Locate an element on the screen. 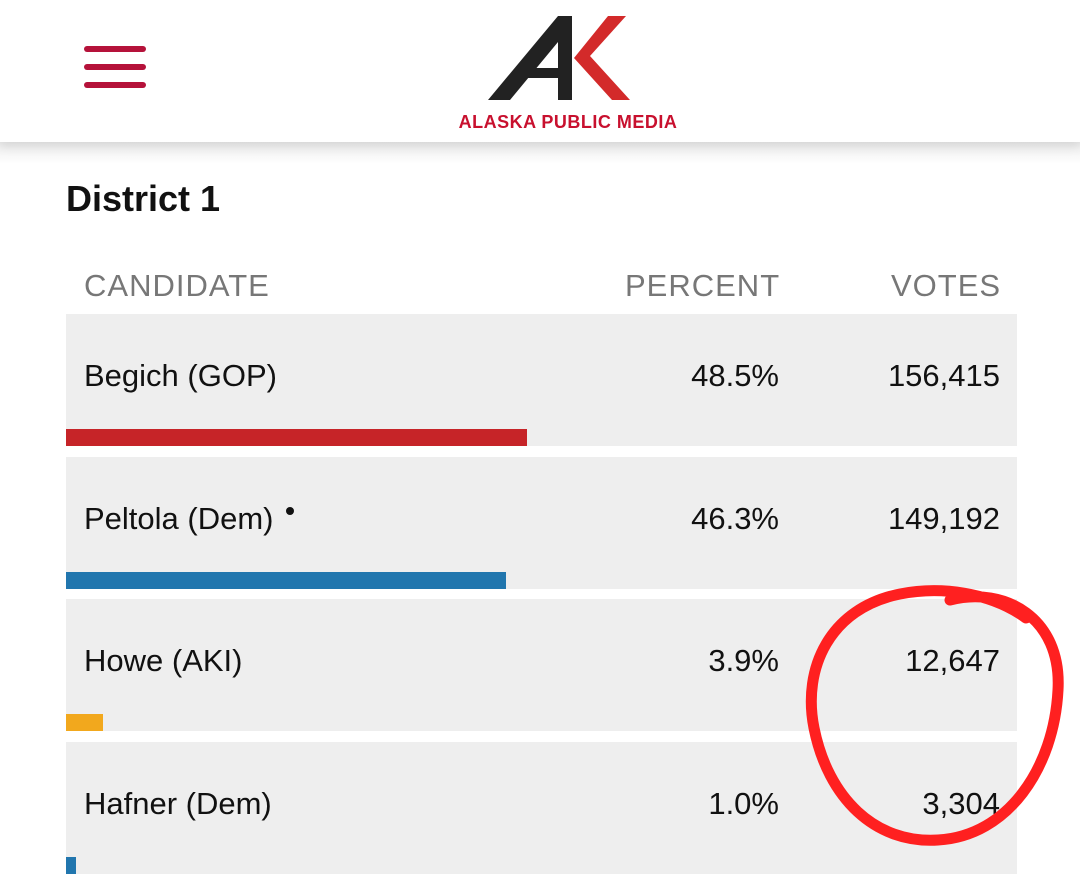 The width and height of the screenshot is (1080, 895). column-header-votes: VOTES is located at coordinates (946, 285).